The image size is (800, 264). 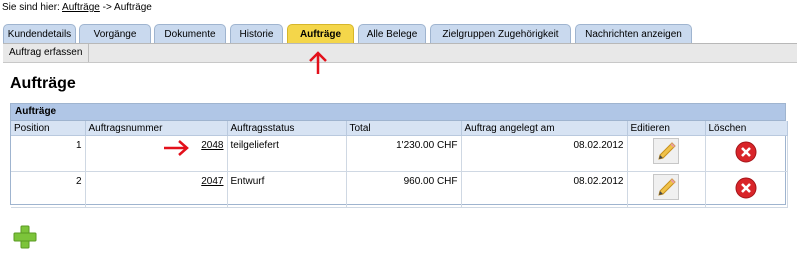 What do you see at coordinates (544, 128) in the screenshot?
I see `column-header-created: Auftrag angelegt am` at bounding box center [544, 128].